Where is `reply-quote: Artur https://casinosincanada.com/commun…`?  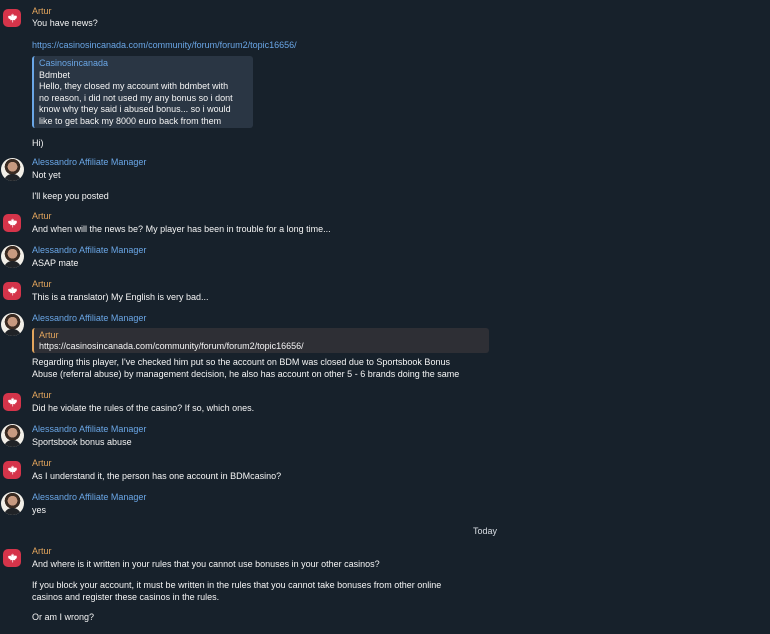 reply-quote: Artur https://casinosincanada.com/commun… is located at coordinates (260, 340).